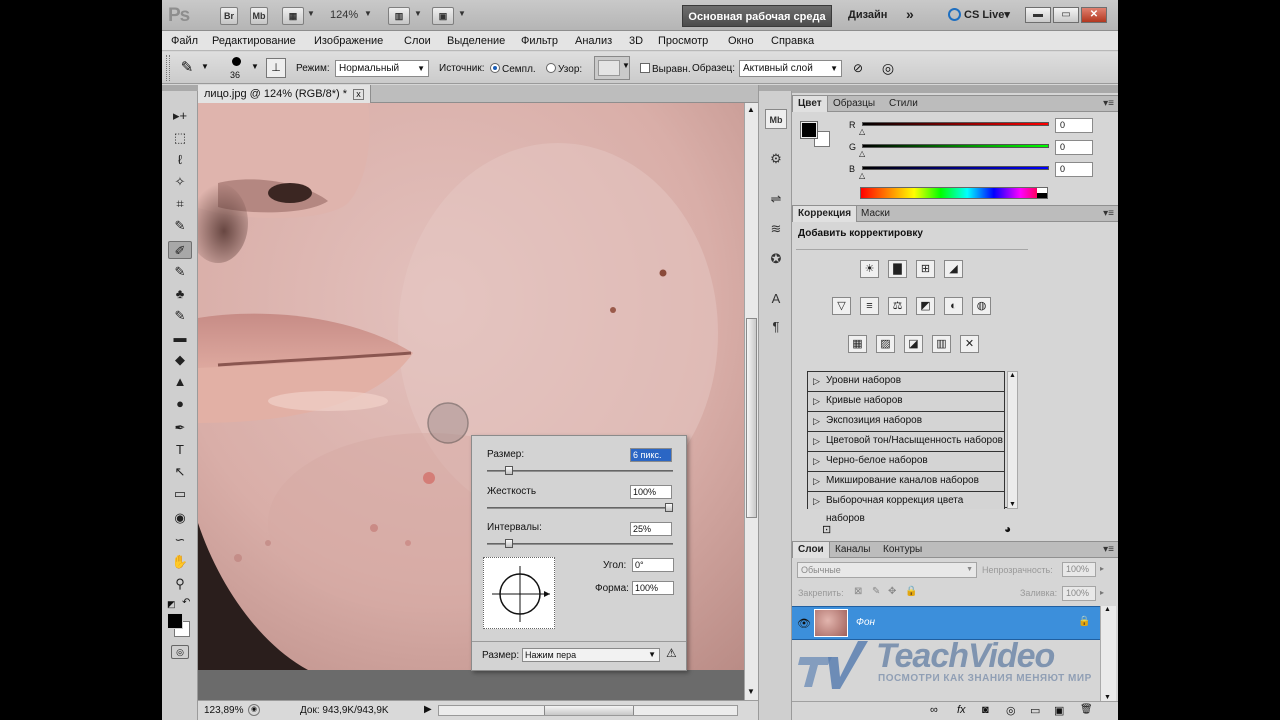  What do you see at coordinates (969, 344) in the screenshot?
I see `selective-color-icon: ✕` at bounding box center [969, 344].